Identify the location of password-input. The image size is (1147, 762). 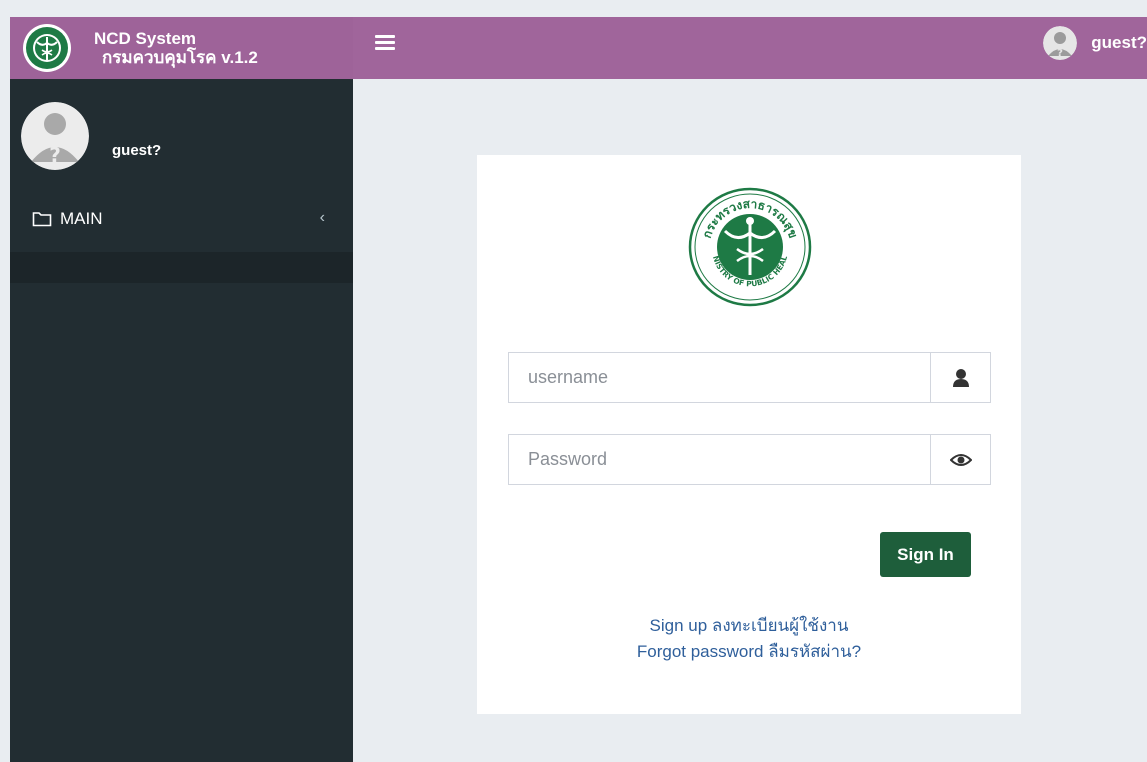
(719, 459).